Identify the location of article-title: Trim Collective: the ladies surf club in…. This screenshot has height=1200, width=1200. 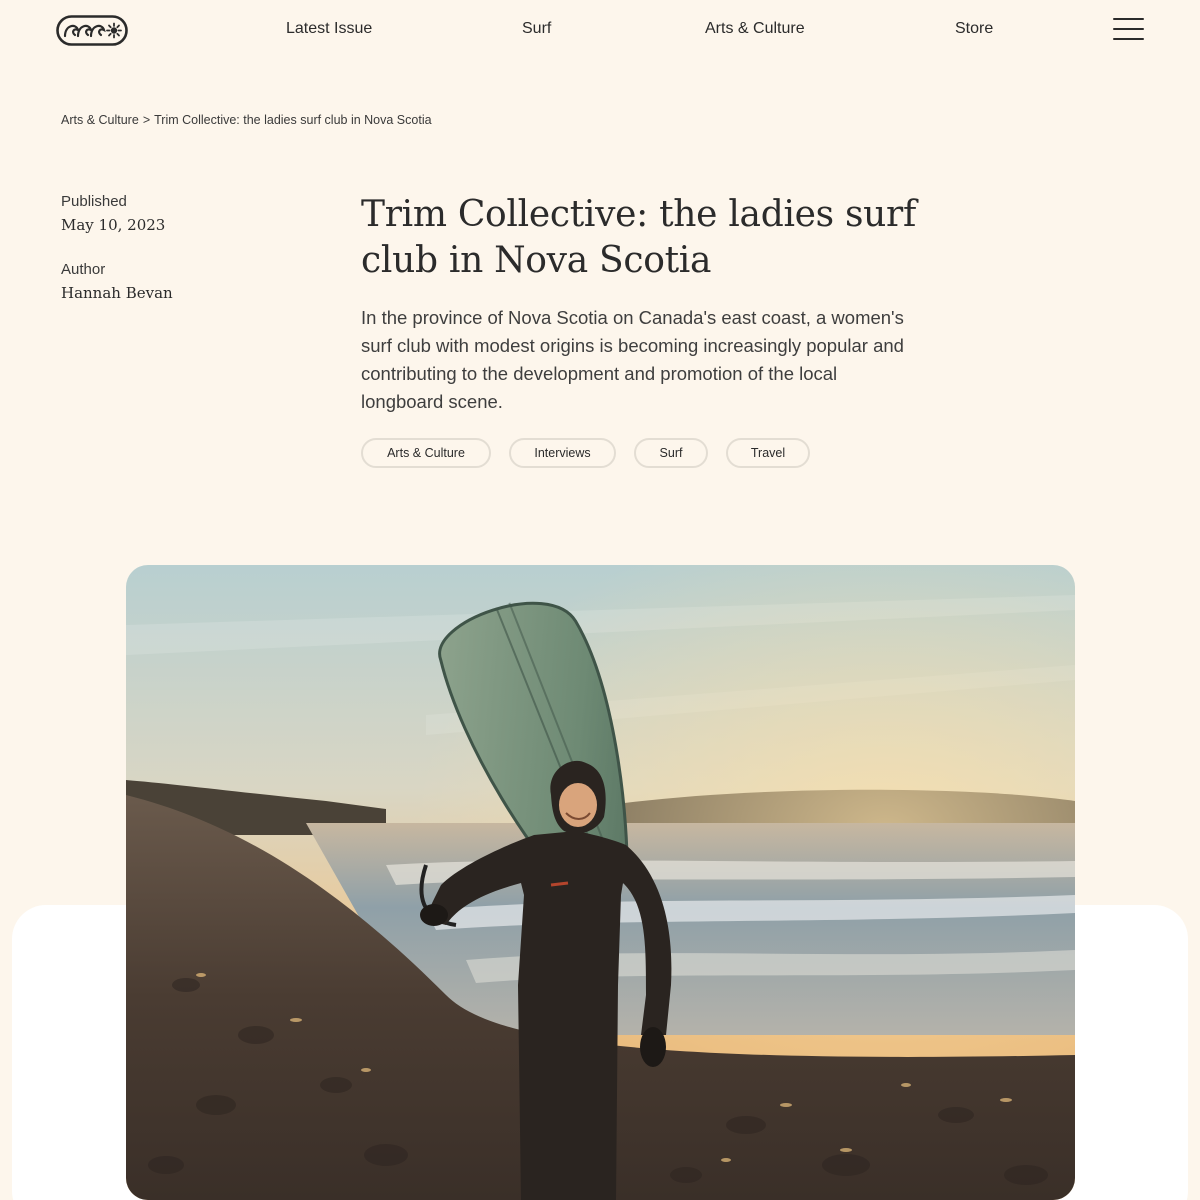
(638, 237).